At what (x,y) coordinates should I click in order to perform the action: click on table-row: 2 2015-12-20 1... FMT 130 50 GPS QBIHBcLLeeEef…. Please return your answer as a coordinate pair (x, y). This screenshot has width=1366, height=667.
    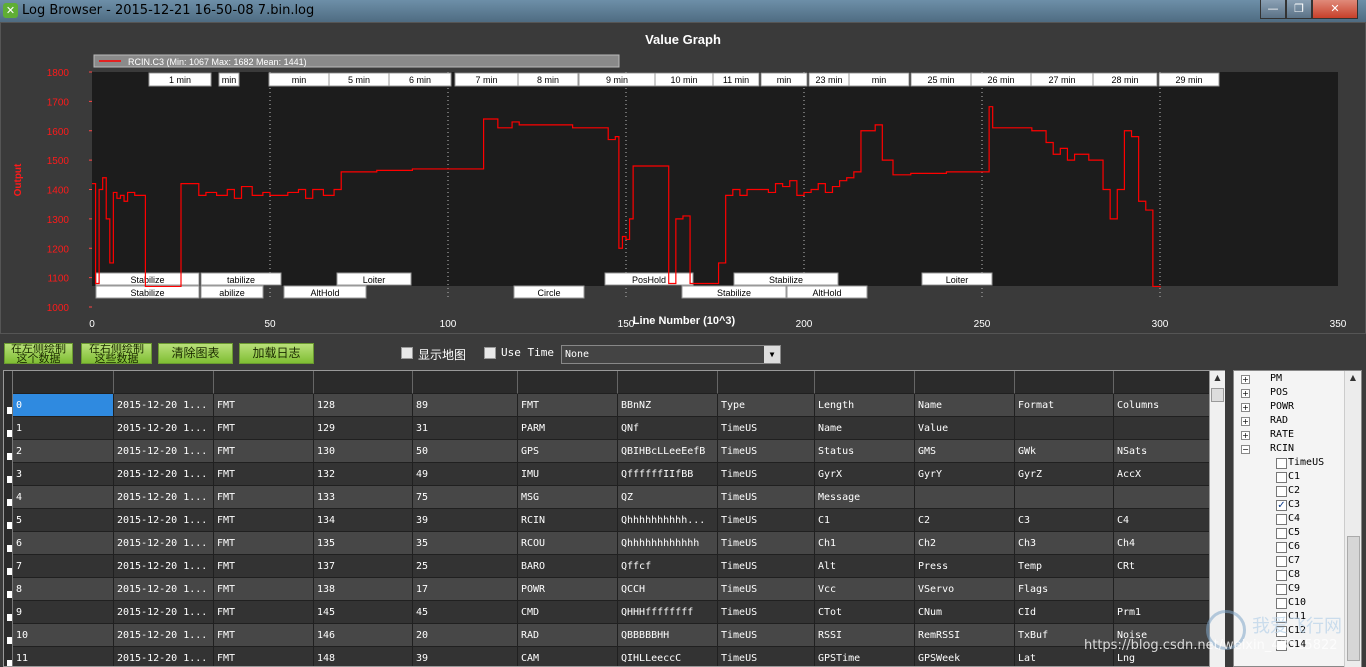
    Looking at the image, I should click on (614, 451).